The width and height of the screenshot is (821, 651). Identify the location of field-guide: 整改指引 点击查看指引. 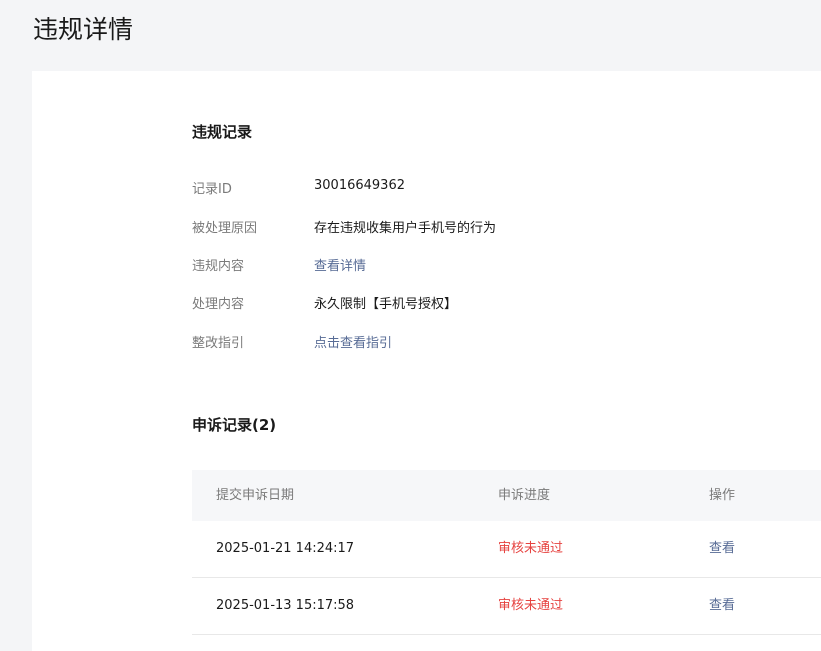
(492, 343).